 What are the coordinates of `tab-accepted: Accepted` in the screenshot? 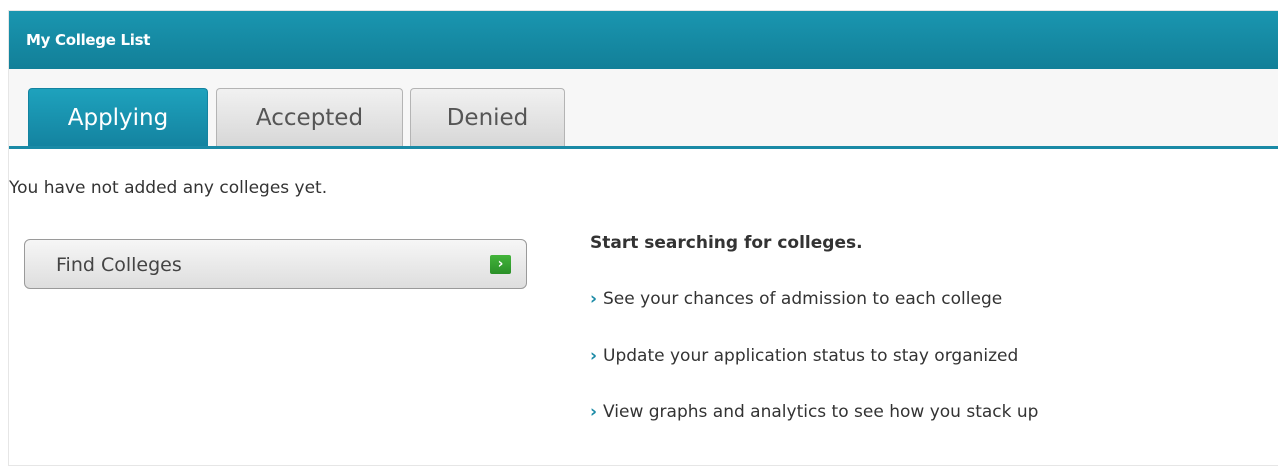 It's located at (309, 117).